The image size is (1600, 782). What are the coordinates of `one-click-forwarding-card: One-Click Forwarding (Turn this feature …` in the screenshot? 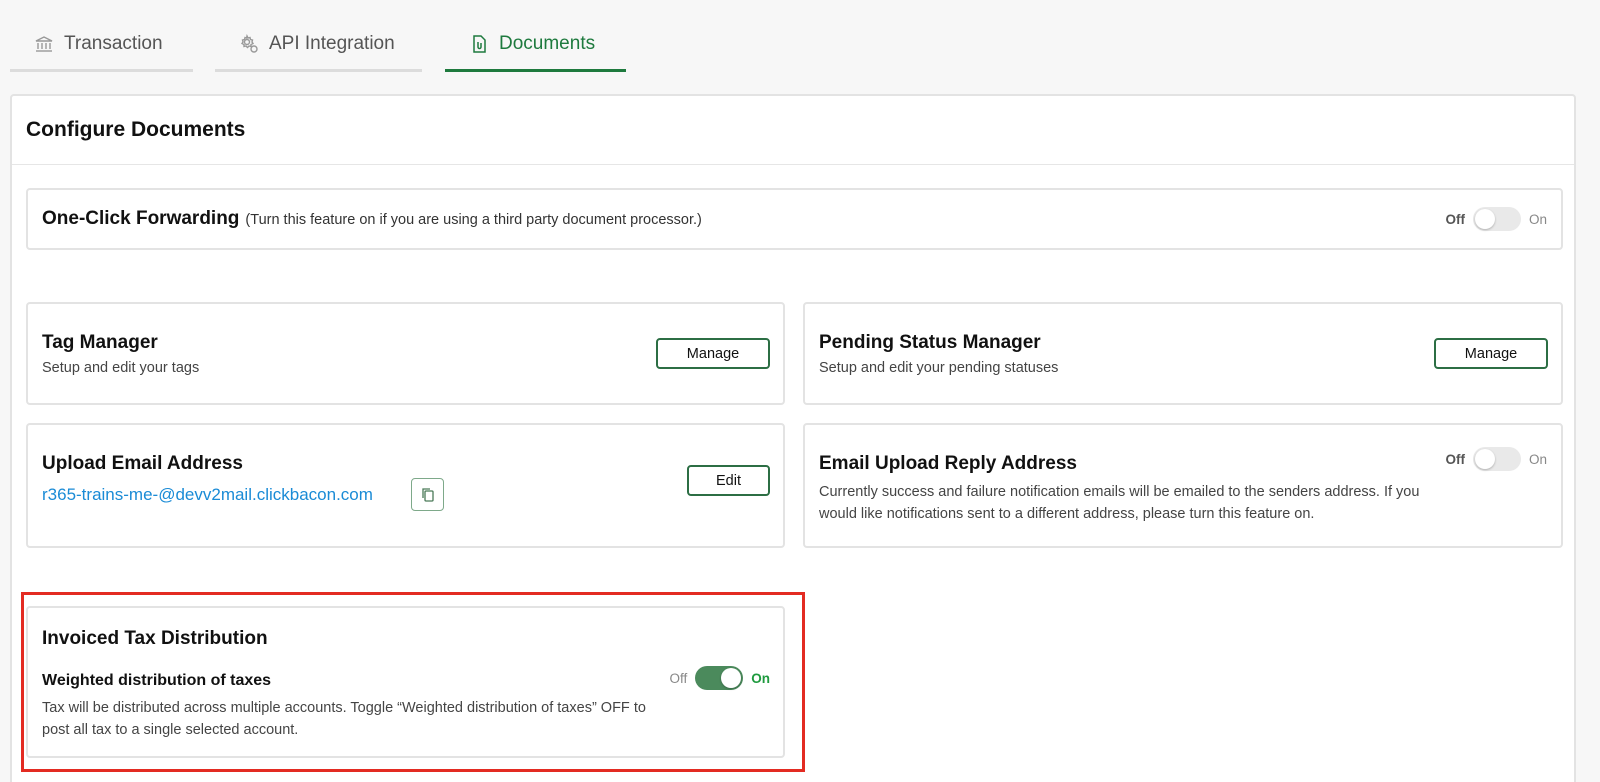 It's located at (794, 219).